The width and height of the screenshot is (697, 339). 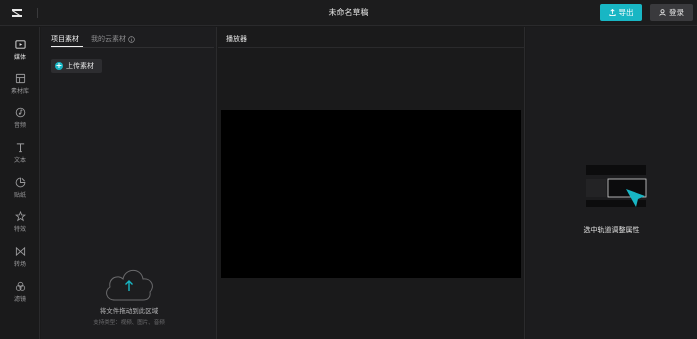 I want to click on login-button: 登录, so click(x=671, y=12).